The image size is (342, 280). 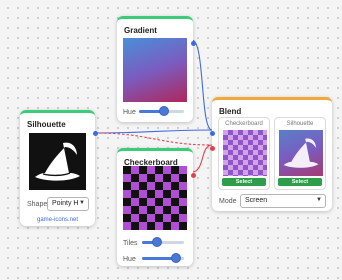 What do you see at coordinates (95, 133) in the screenshot?
I see `silhouette-output-port` at bounding box center [95, 133].